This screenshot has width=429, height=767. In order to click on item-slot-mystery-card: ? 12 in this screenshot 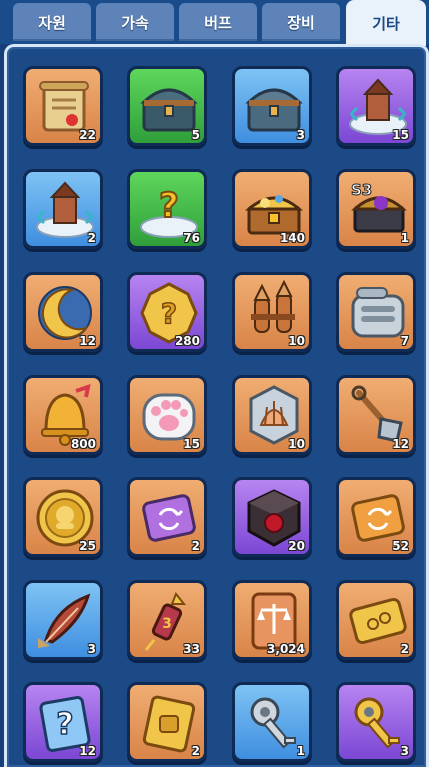, I will do `click(63, 722)`.